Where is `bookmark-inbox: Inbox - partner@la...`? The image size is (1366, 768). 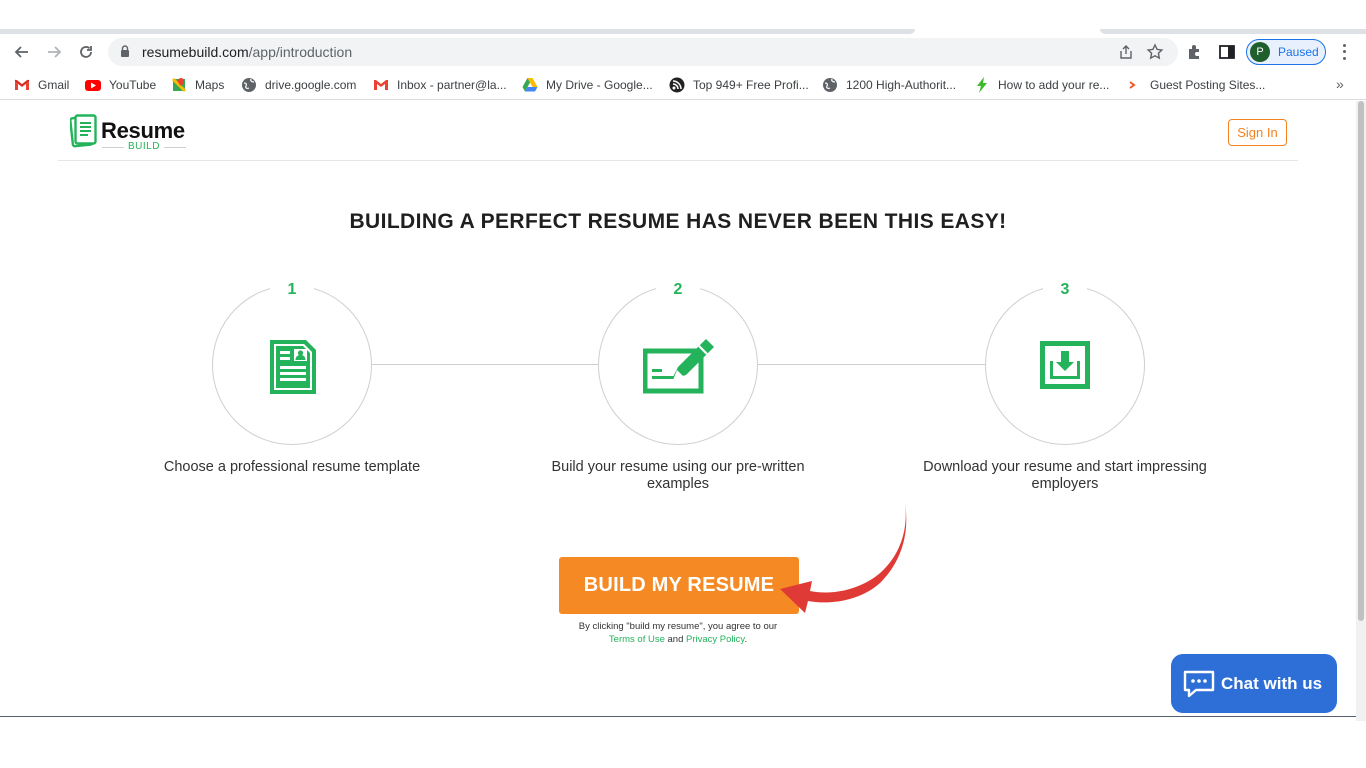 bookmark-inbox: Inbox - partner@la... is located at coordinates (440, 85).